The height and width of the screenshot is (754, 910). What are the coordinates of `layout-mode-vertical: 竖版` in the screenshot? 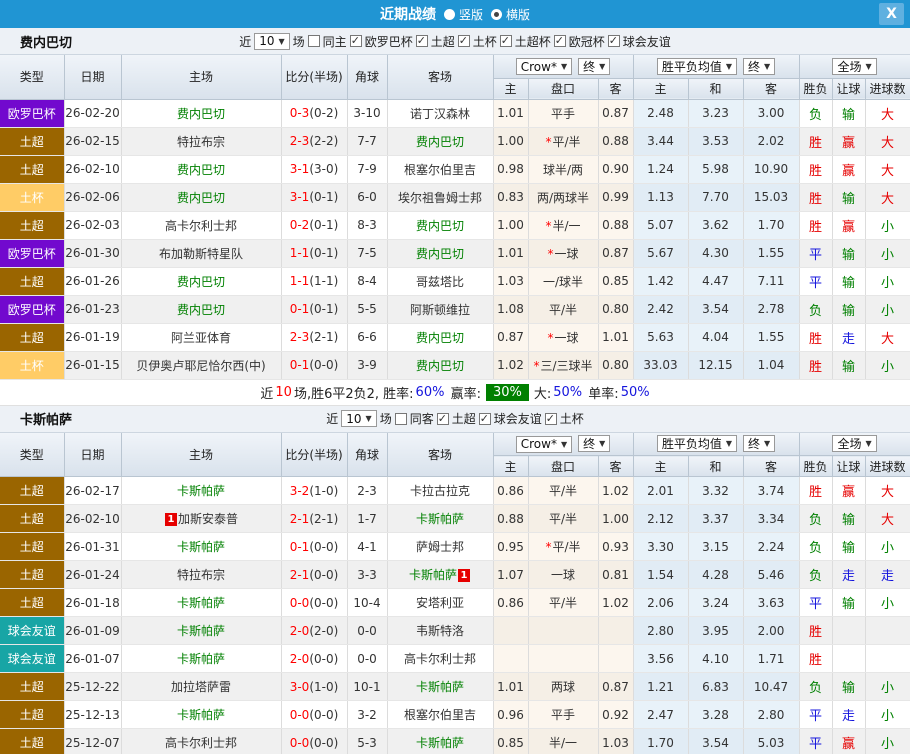 It's located at (463, 14).